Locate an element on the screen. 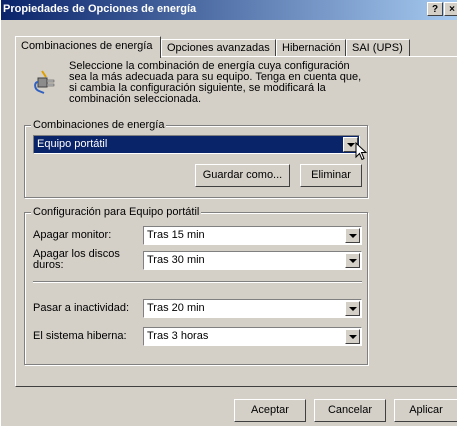 This screenshot has height=426, width=457. settings-separator is located at coordinates (197, 282).